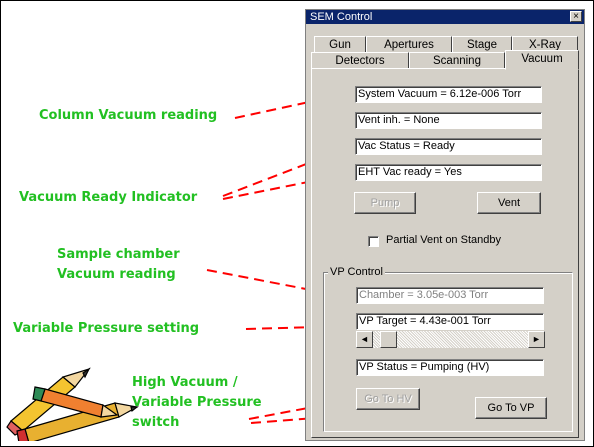  Describe the element at coordinates (197, 402) in the screenshot. I see `annotation-hv-vp-line2: Variable Pressure` at that location.